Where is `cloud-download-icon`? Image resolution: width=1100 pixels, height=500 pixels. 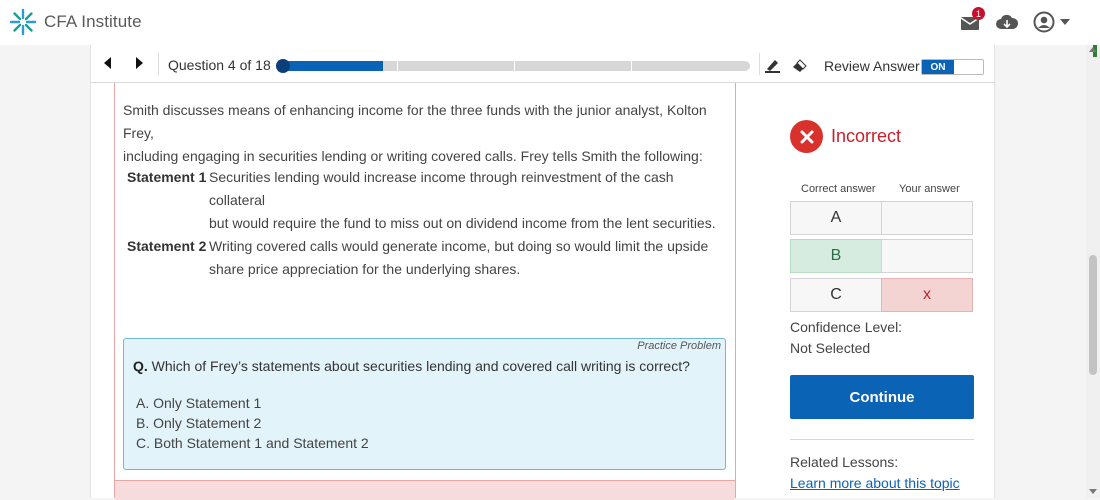
cloud-download-icon is located at coordinates (1007, 22).